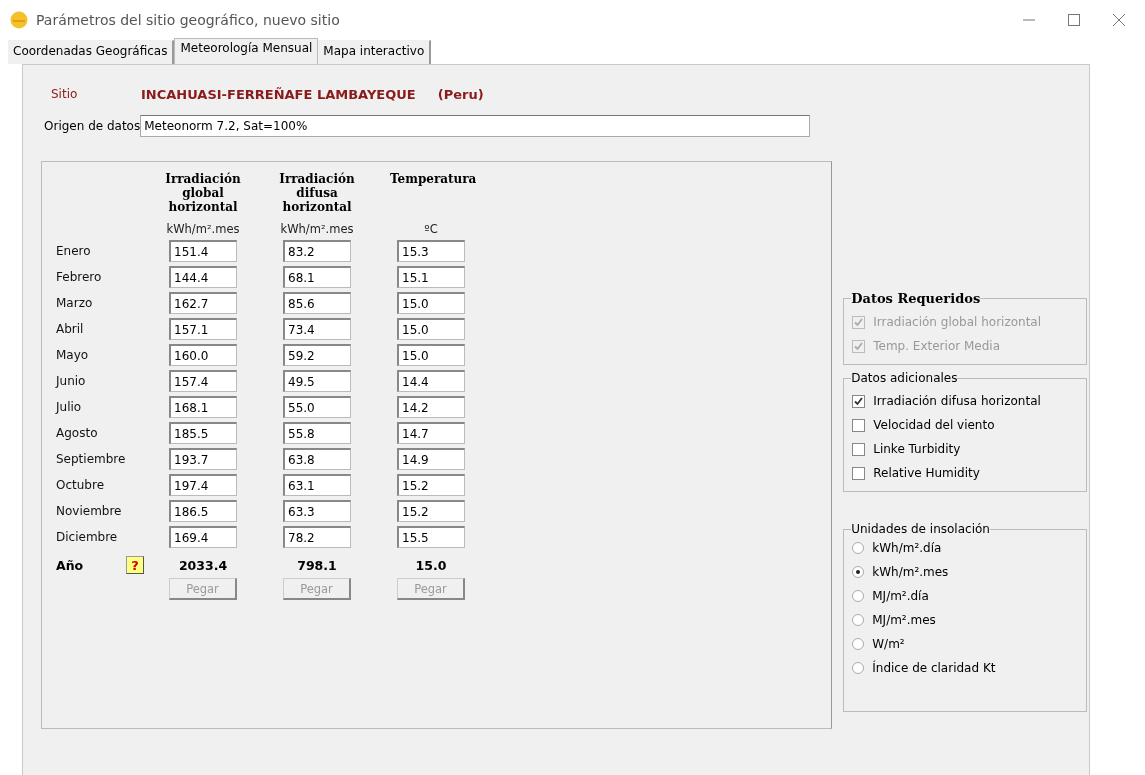 The width and height of the screenshot is (1145, 775). Describe the element at coordinates (87, 537) in the screenshot. I see `month-label: Diciembre` at that location.